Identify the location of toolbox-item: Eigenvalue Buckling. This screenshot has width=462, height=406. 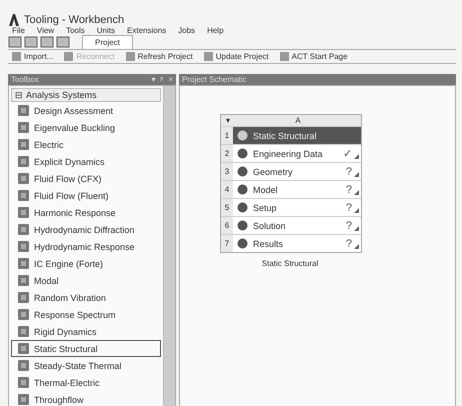
(86, 127).